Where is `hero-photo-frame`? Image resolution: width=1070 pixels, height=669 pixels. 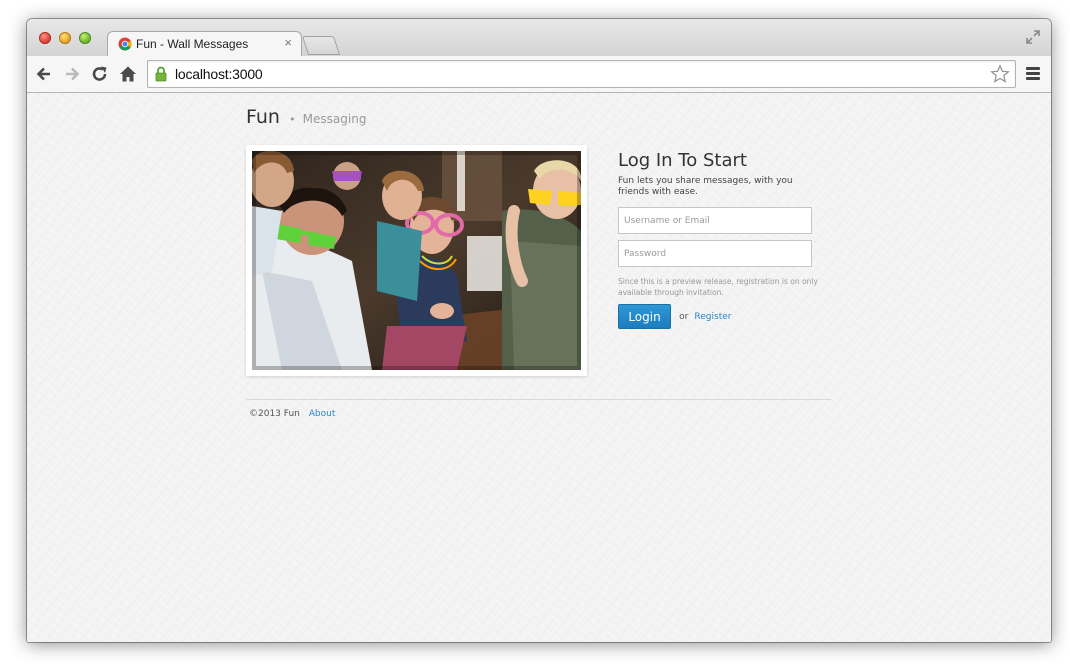
hero-photo-frame is located at coordinates (416, 260).